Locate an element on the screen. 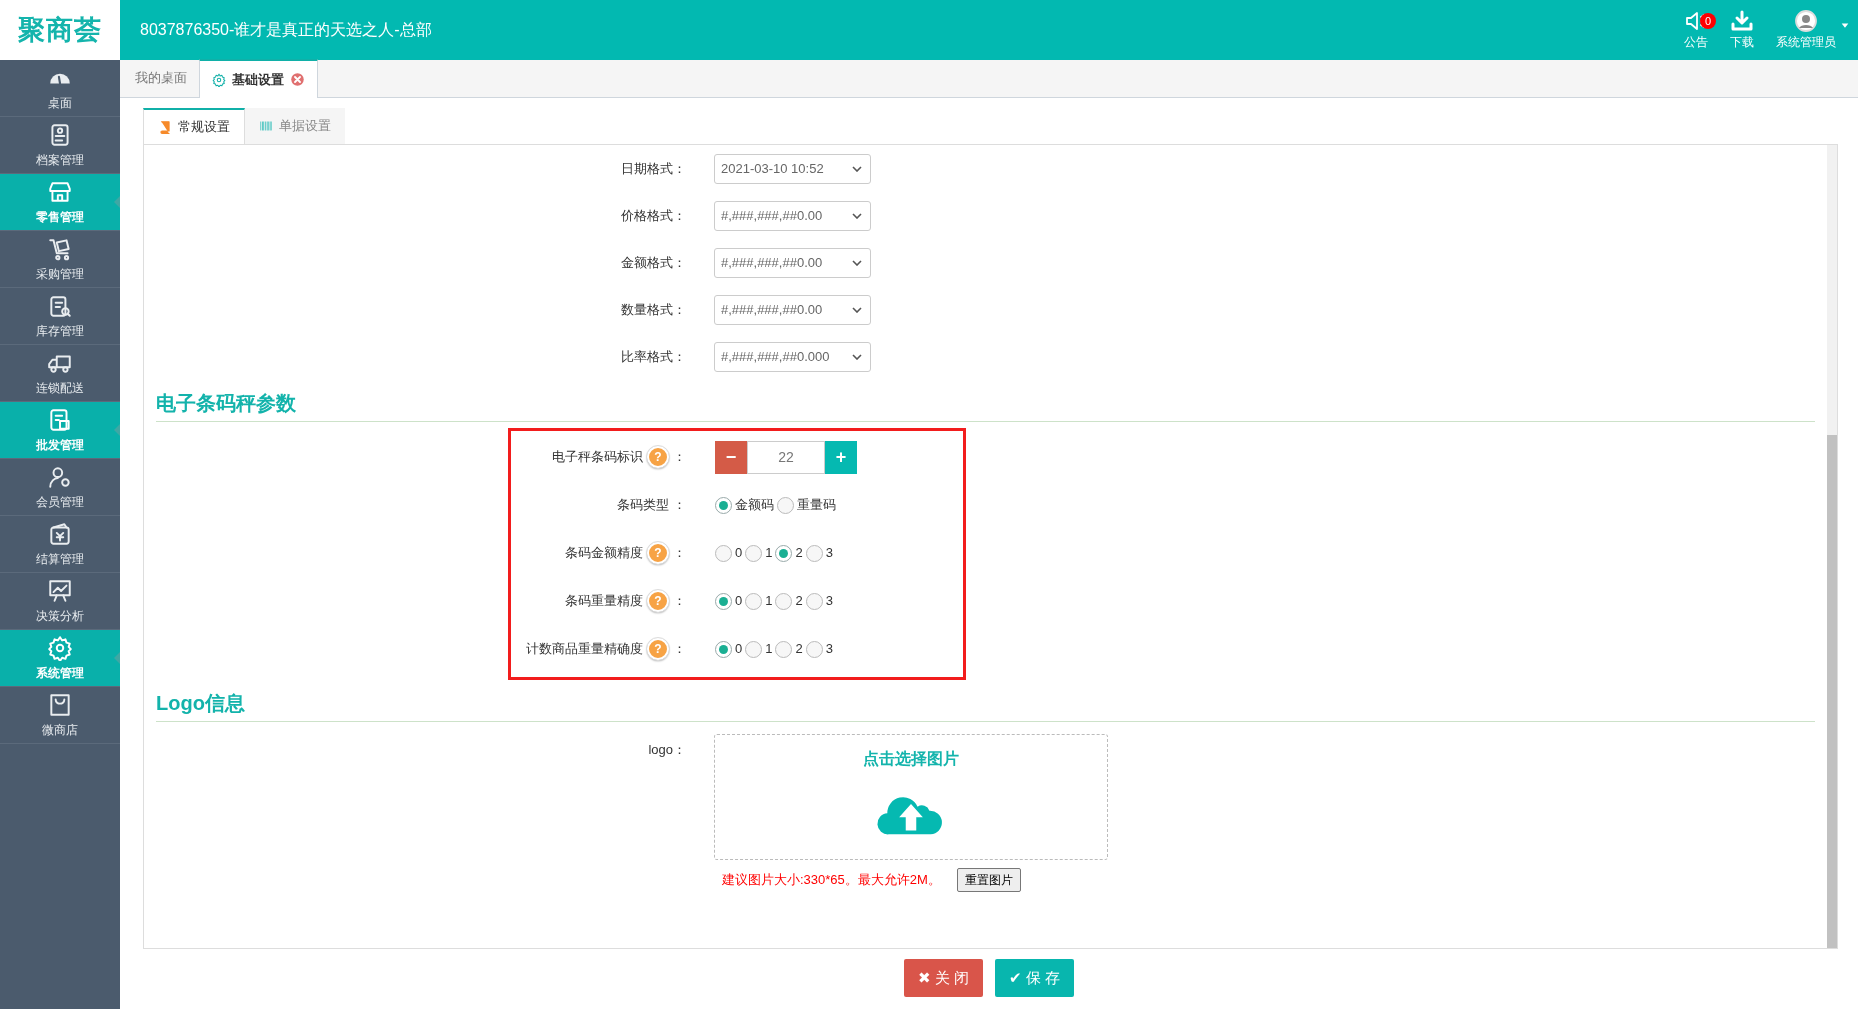  option-label: 金额码 is located at coordinates (754, 505).